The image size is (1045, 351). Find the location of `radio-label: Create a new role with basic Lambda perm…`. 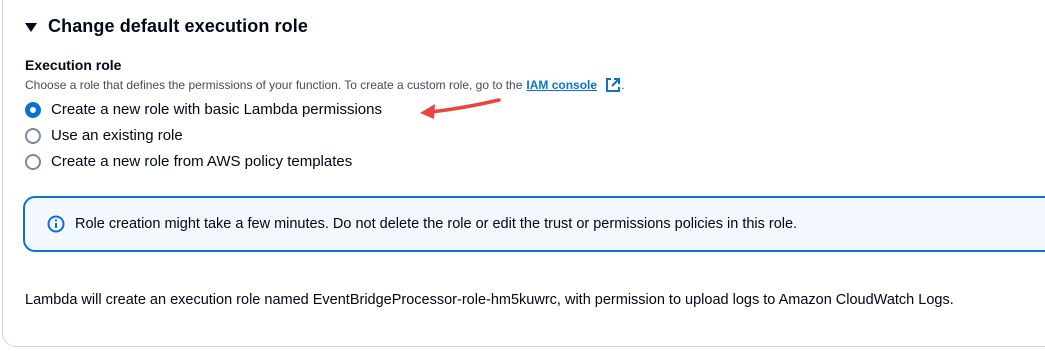

radio-label: Create a new role with basic Lambda perm… is located at coordinates (216, 109).